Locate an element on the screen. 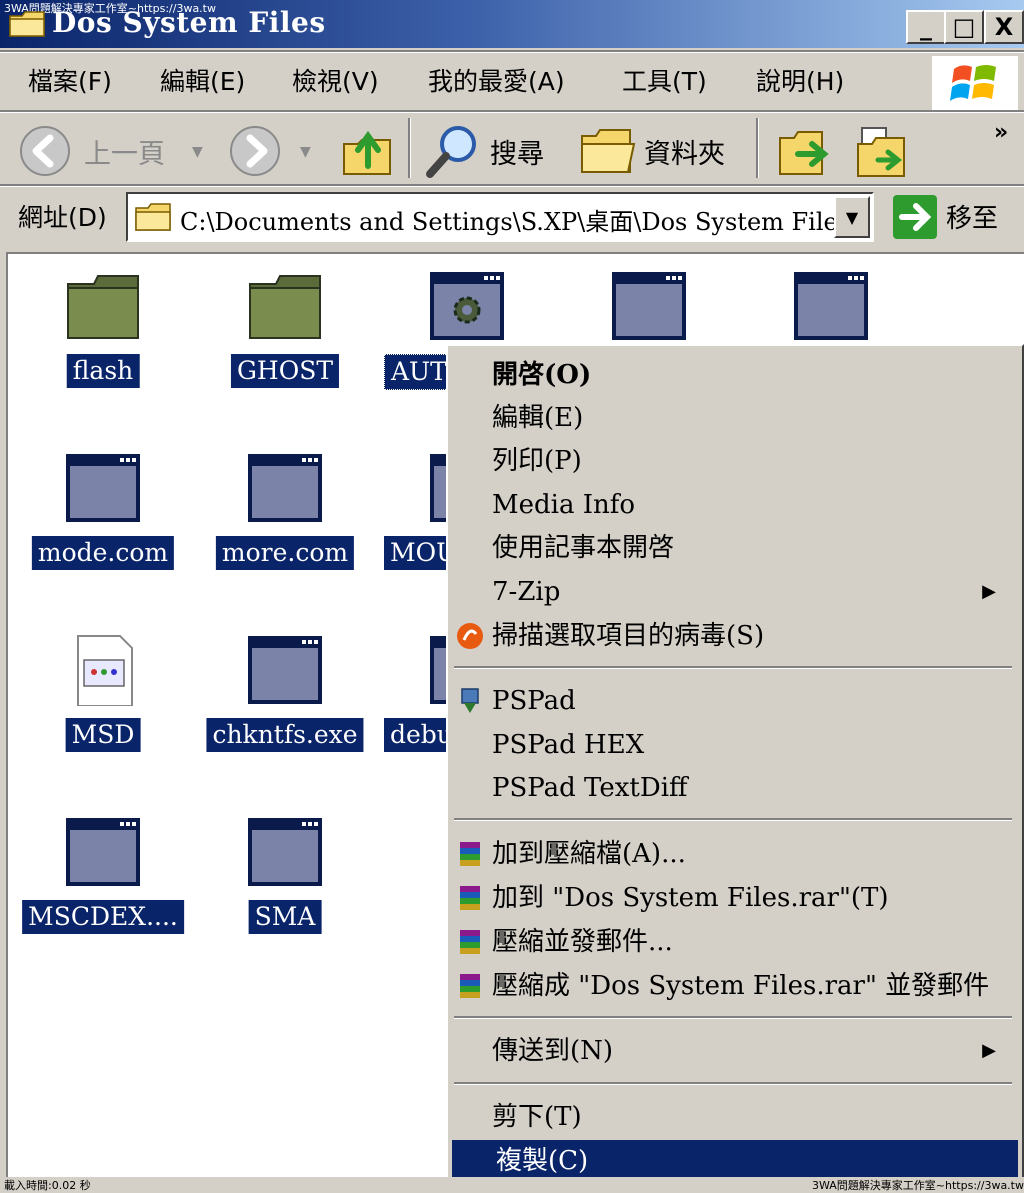  file-name-label: mode.com is located at coordinates (103, 553).